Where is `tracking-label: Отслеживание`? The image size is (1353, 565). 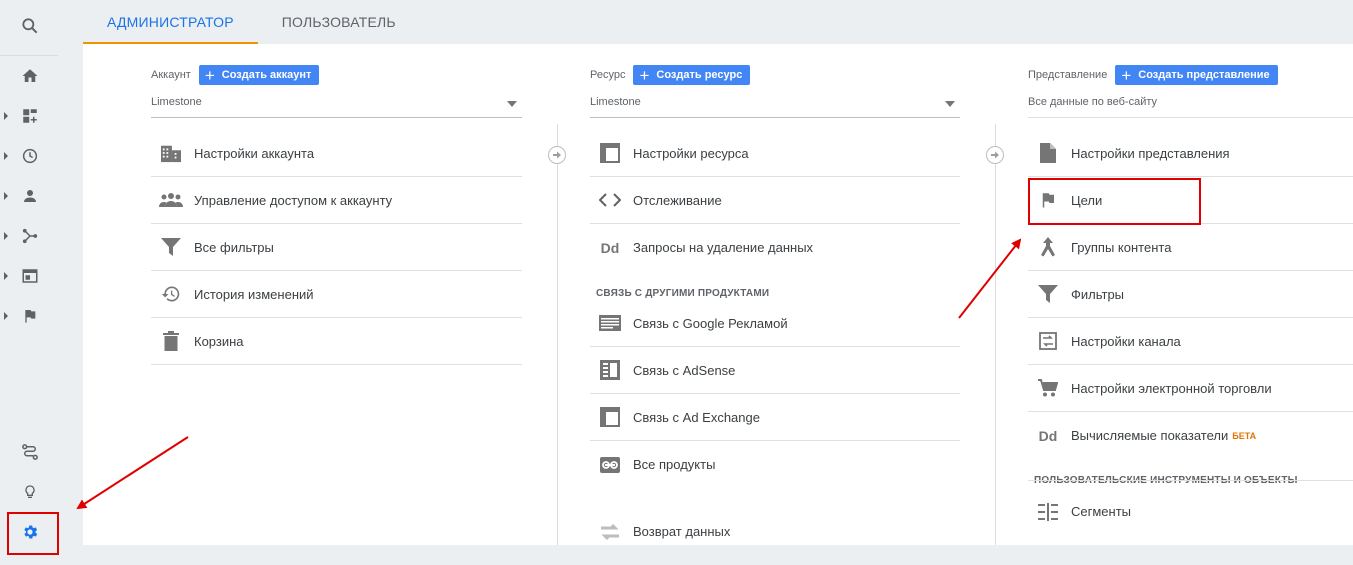 tracking-label: Отслеживание is located at coordinates (677, 200).